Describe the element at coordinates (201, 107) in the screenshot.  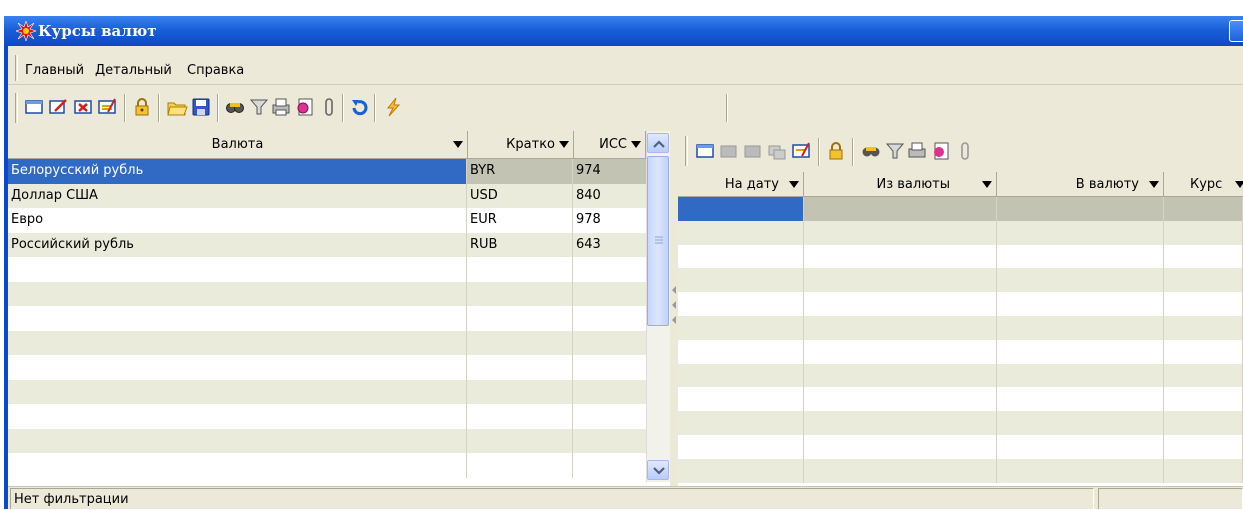
I see `save-icon` at that location.